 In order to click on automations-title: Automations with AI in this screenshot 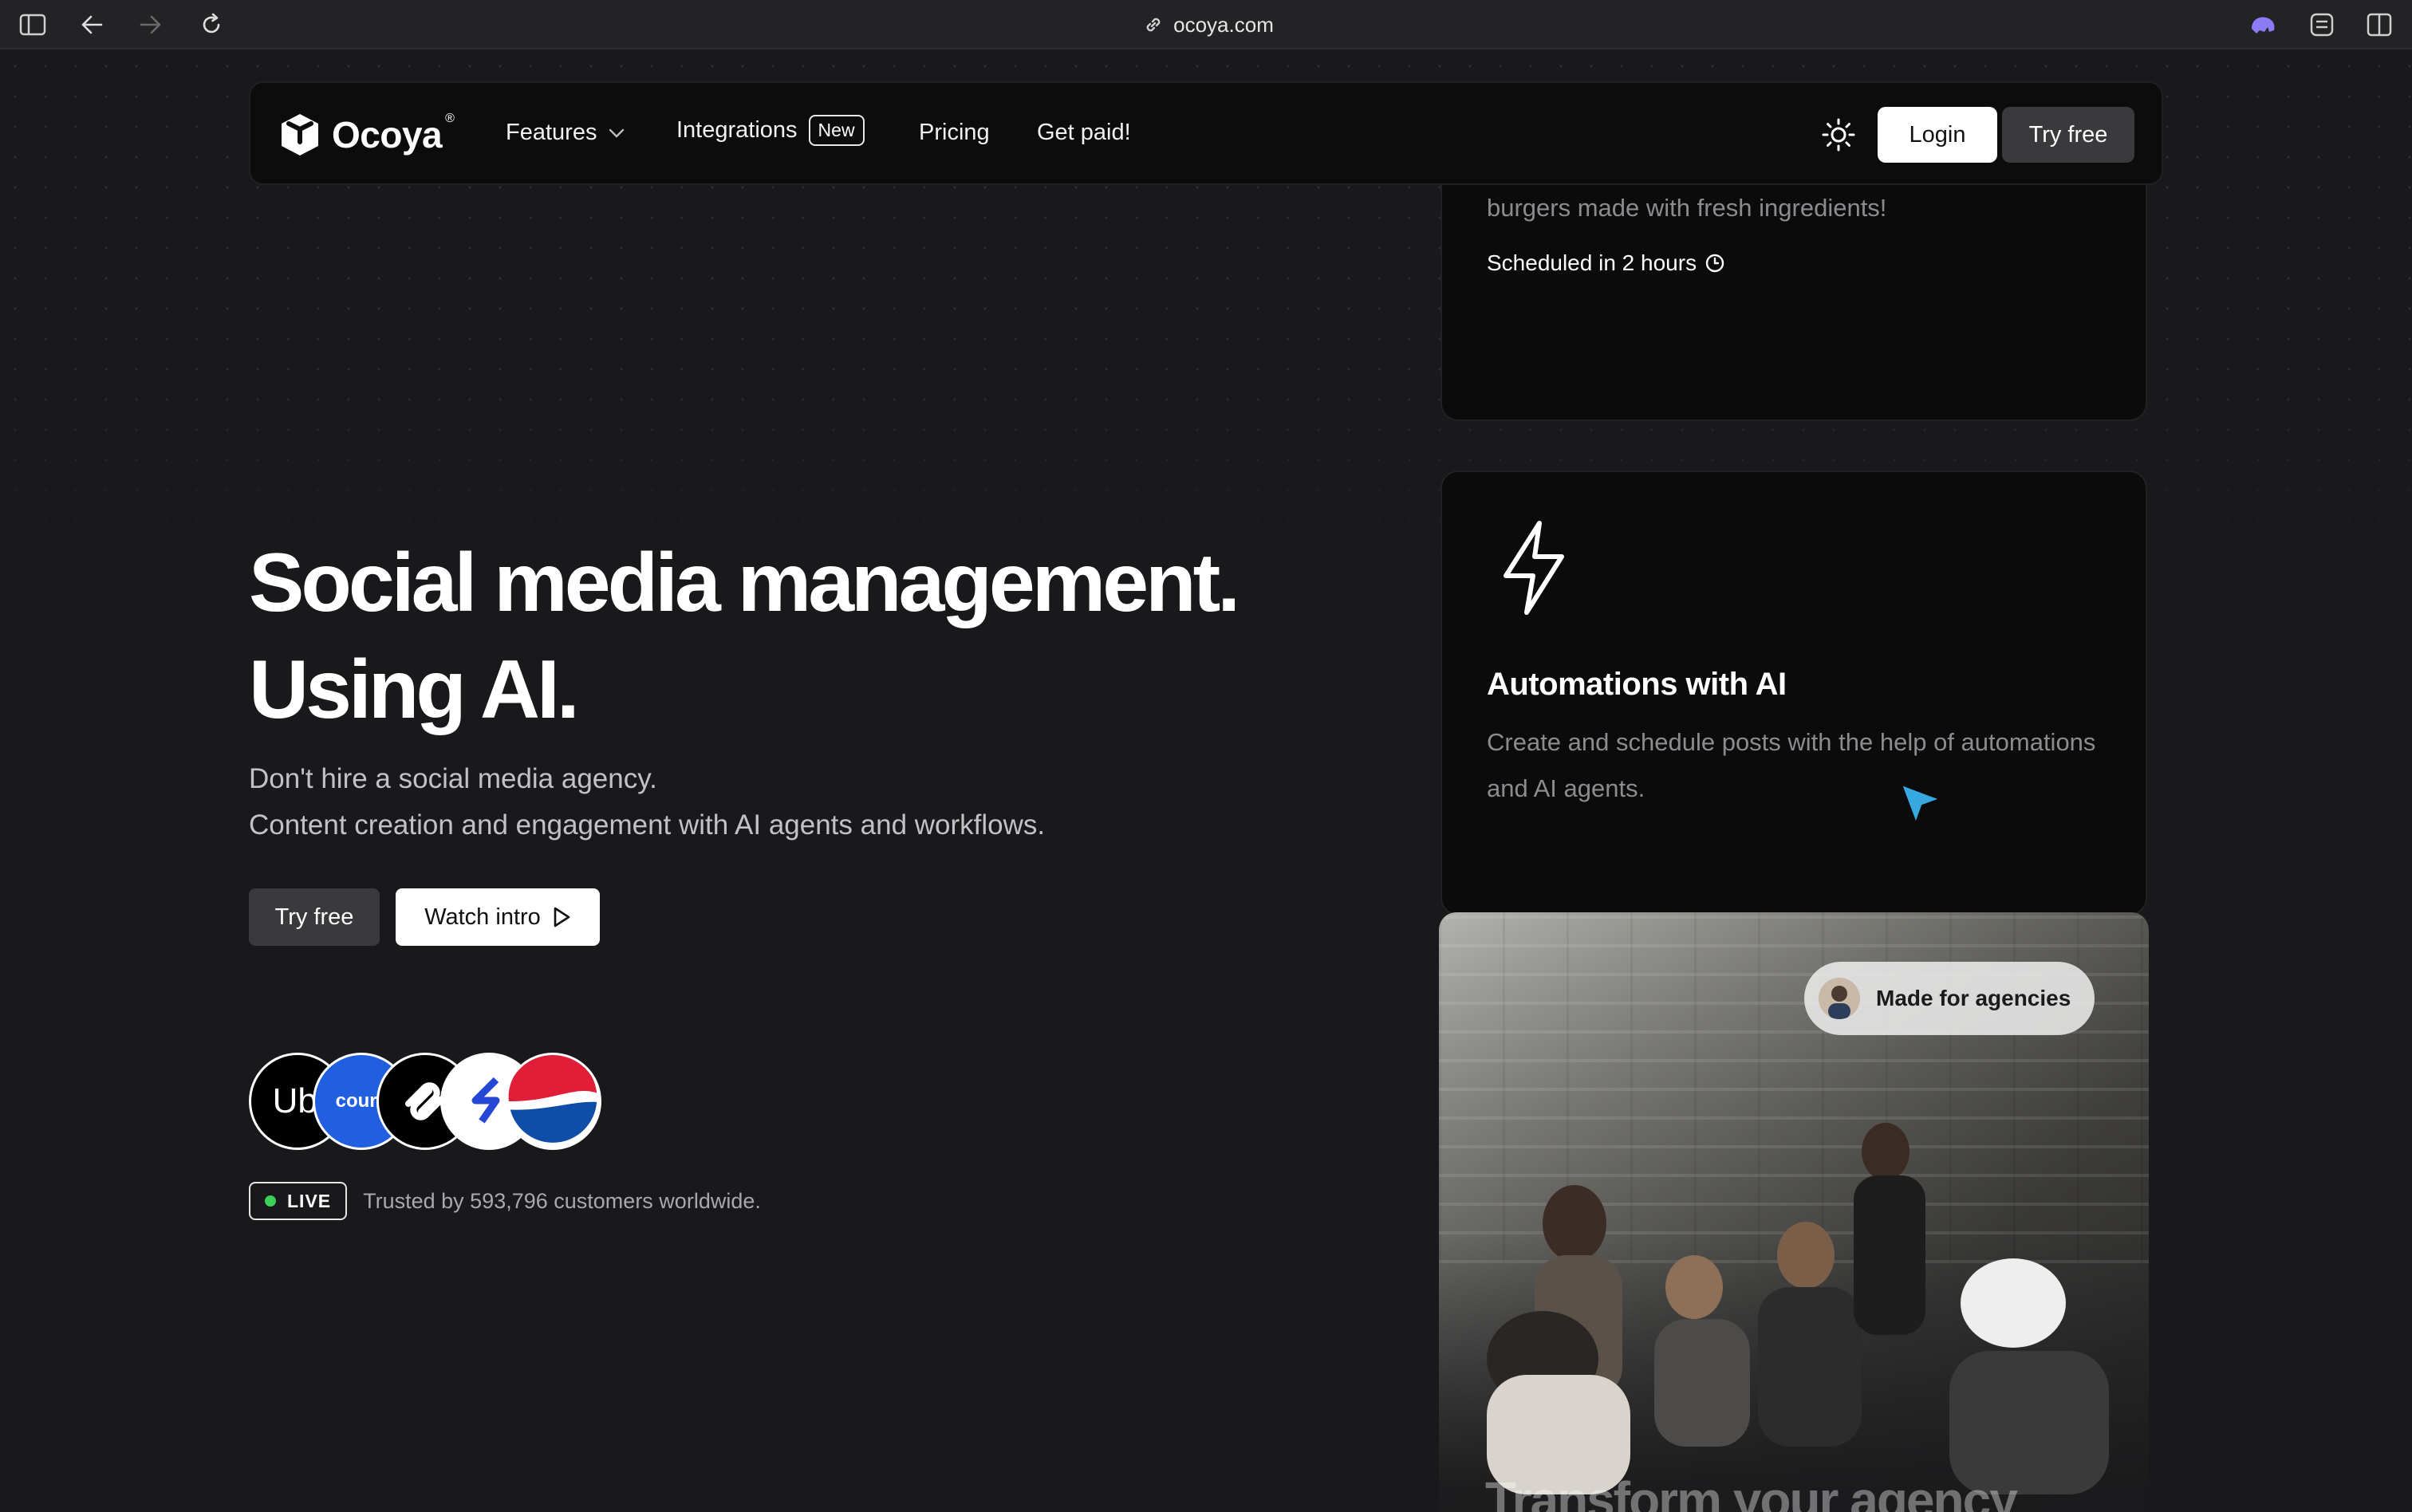, I will do `click(1637, 684)`.